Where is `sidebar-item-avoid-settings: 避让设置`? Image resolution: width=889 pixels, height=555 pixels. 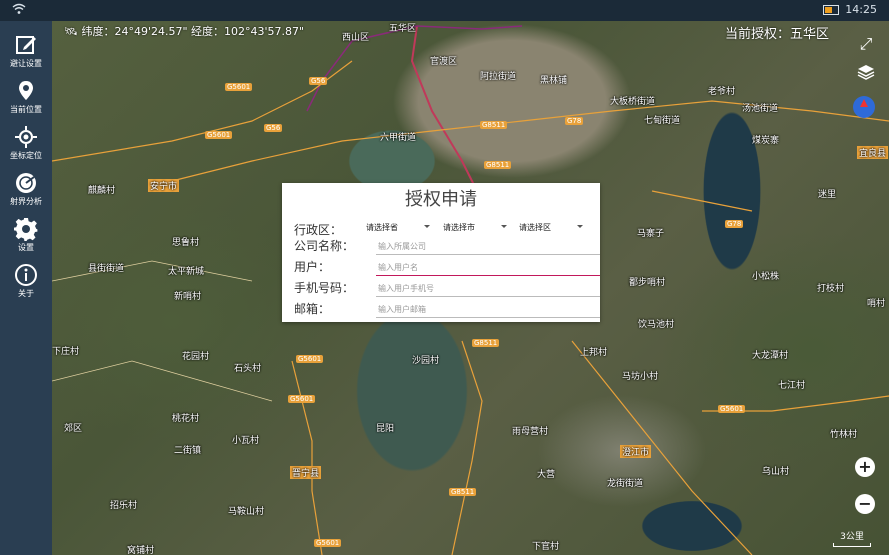
sidebar-item-avoid-settings: 避让设置 is located at coordinates (26, 51).